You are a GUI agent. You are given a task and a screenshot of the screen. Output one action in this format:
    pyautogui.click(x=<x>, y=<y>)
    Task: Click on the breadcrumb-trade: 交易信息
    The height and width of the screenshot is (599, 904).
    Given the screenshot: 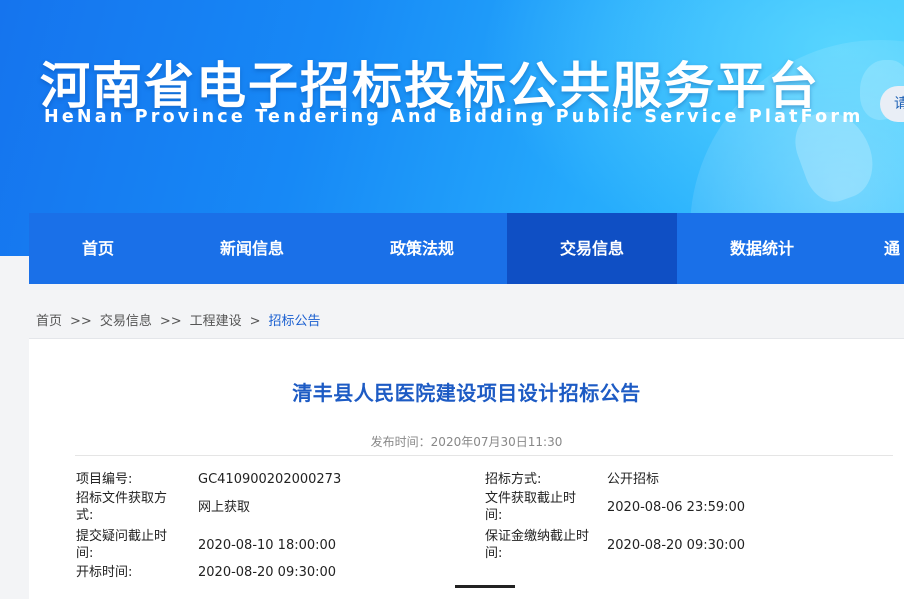 What is the action you would take?
    pyautogui.click(x=126, y=319)
    